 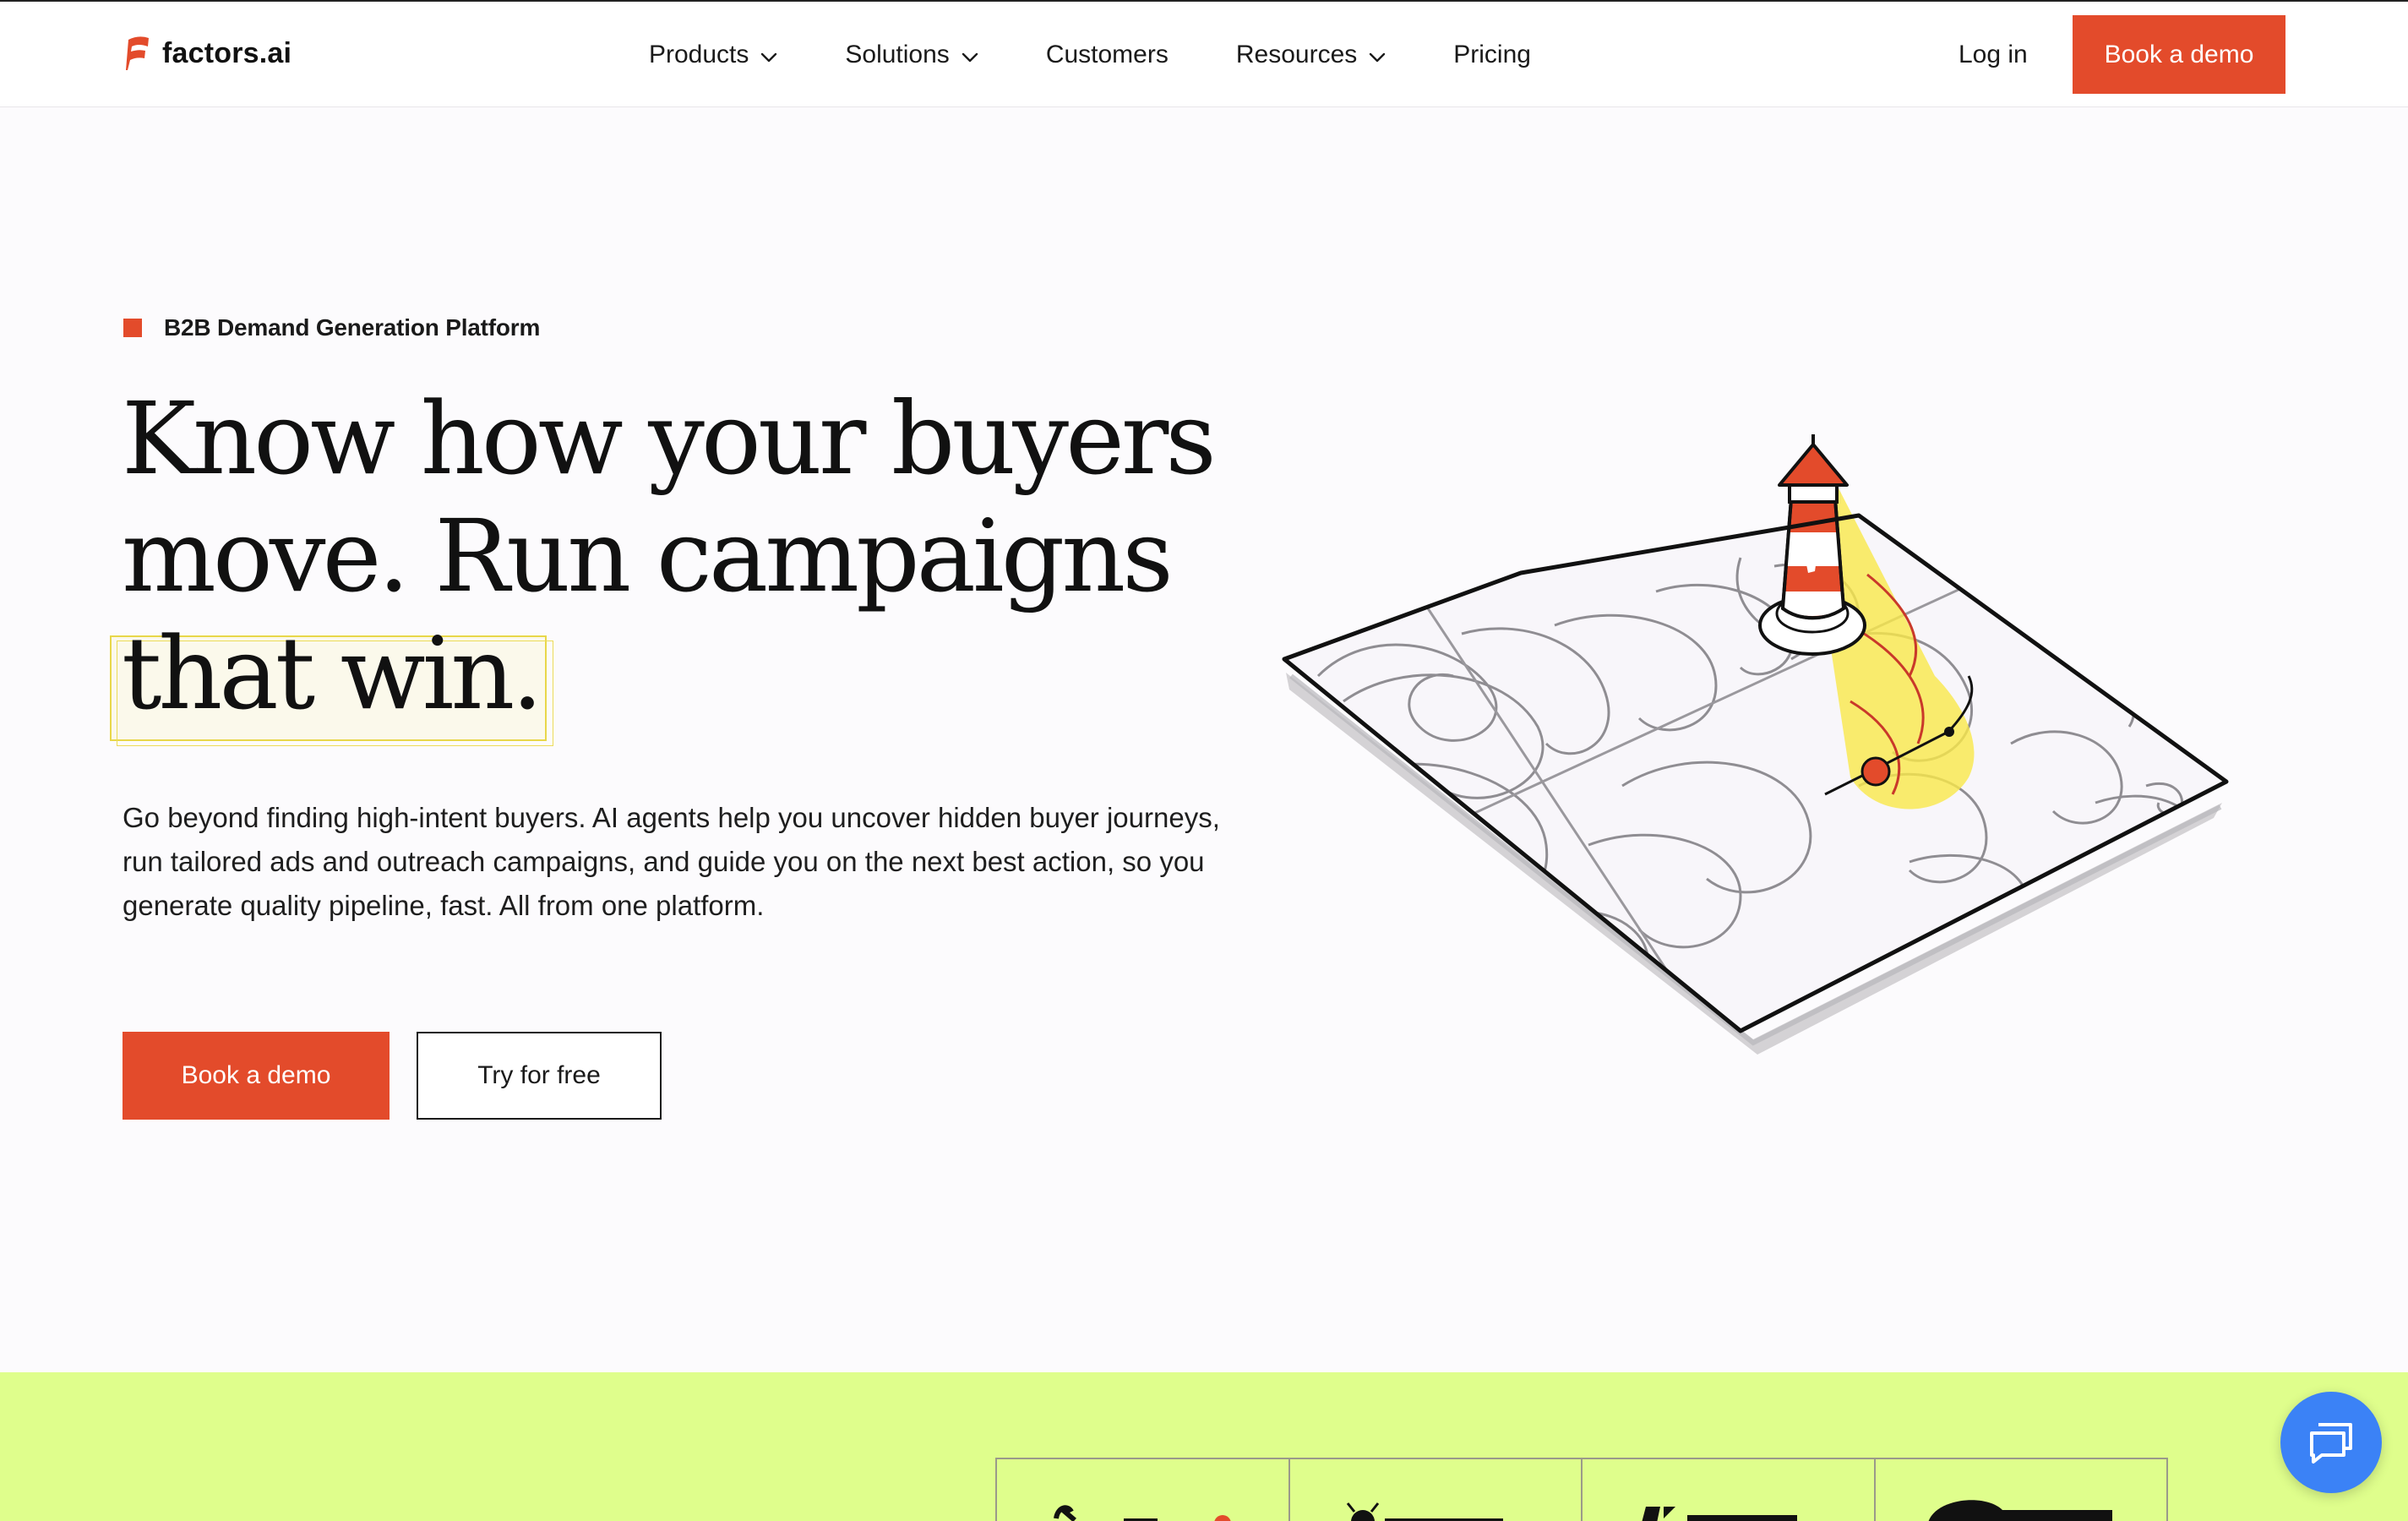 What do you see at coordinates (897, 55) in the screenshot?
I see `nav-solutions-label: Solutions` at bounding box center [897, 55].